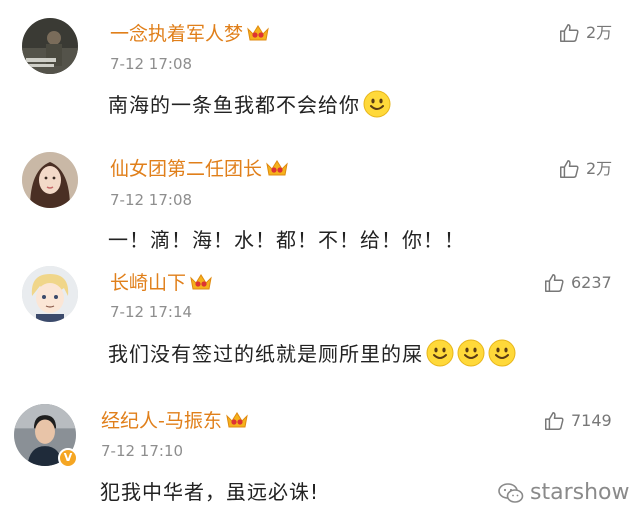 The height and width of the screenshot is (531, 640). I want to click on like-count: 7149, so click(591, 420).